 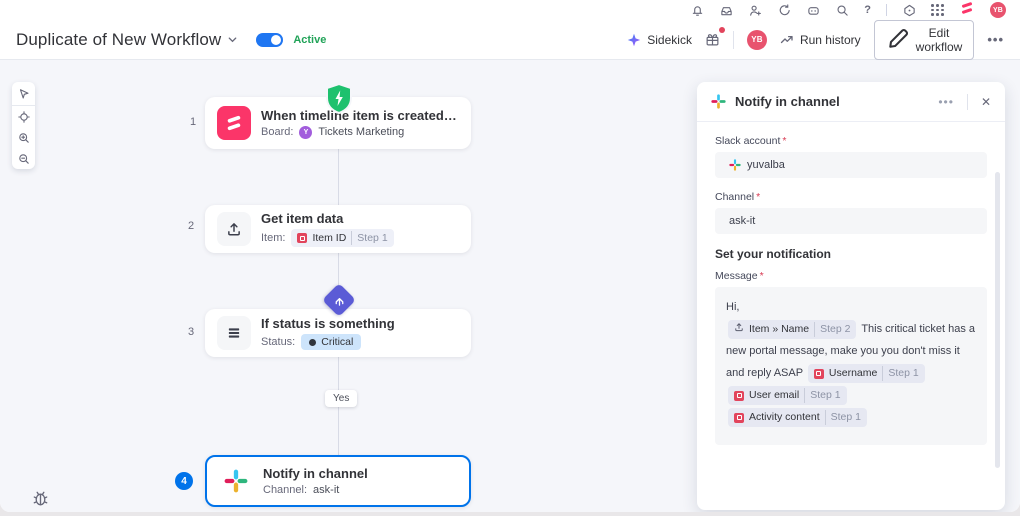 I want to click on invite-members-icon, so click(x=755, y=10).